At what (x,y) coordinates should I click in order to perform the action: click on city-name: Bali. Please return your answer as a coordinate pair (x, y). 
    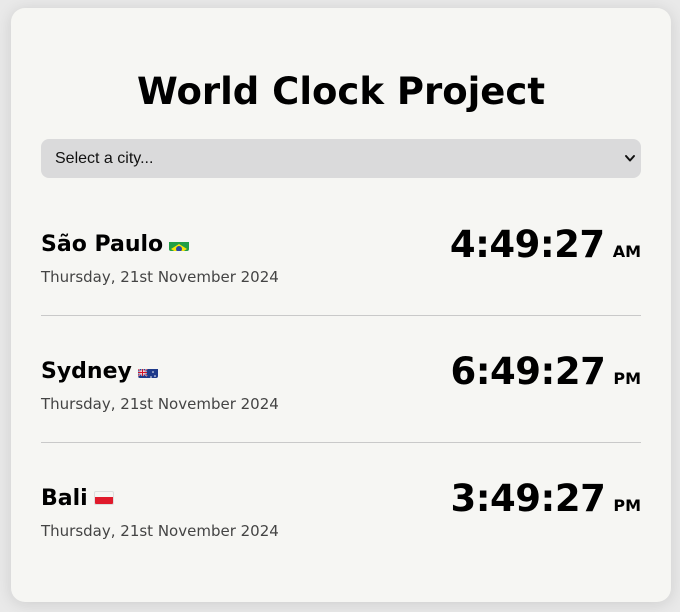
    Looking at the image, I should click on (64, 498).